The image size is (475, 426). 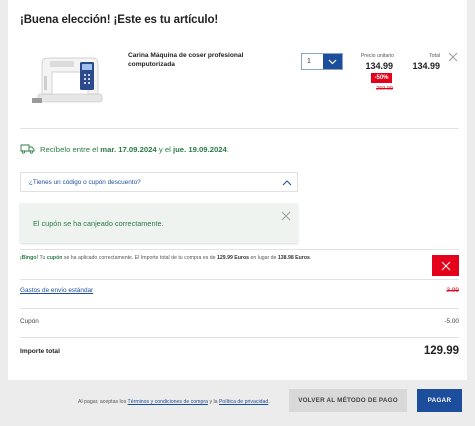 What do you see at coordinates (381, 78) in the screenshot?
I see `discount-badge: -50%` at bounding box center [381, 78].